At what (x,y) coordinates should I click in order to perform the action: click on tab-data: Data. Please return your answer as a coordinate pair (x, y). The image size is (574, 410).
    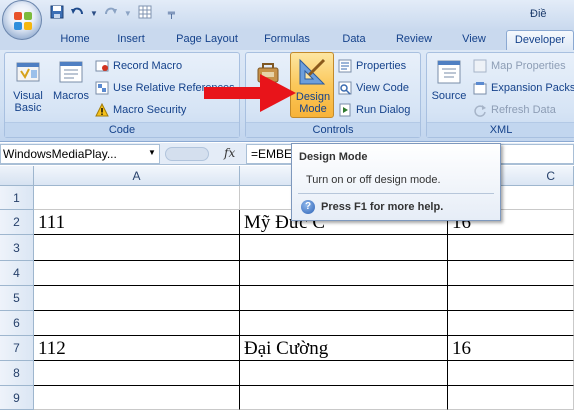
    Looking at the image, I should click on (354, 40).